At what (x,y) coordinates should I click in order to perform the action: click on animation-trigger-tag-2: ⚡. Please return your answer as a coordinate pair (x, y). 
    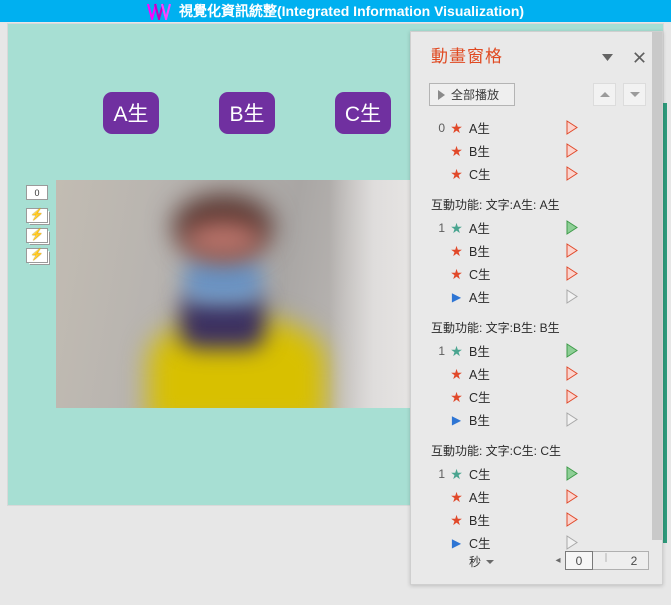
    Looking at the image, I should click on (37, 235).